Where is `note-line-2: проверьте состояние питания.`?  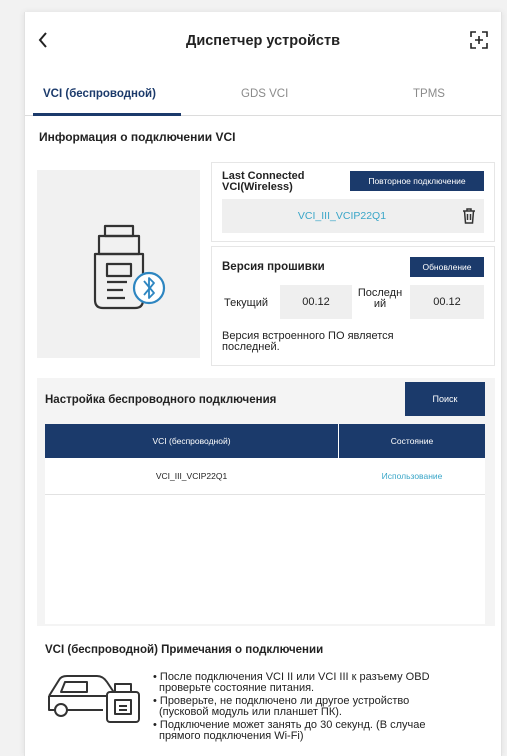
note-line-2: проверьте состояние питания. is located at coordinates (237, 688).